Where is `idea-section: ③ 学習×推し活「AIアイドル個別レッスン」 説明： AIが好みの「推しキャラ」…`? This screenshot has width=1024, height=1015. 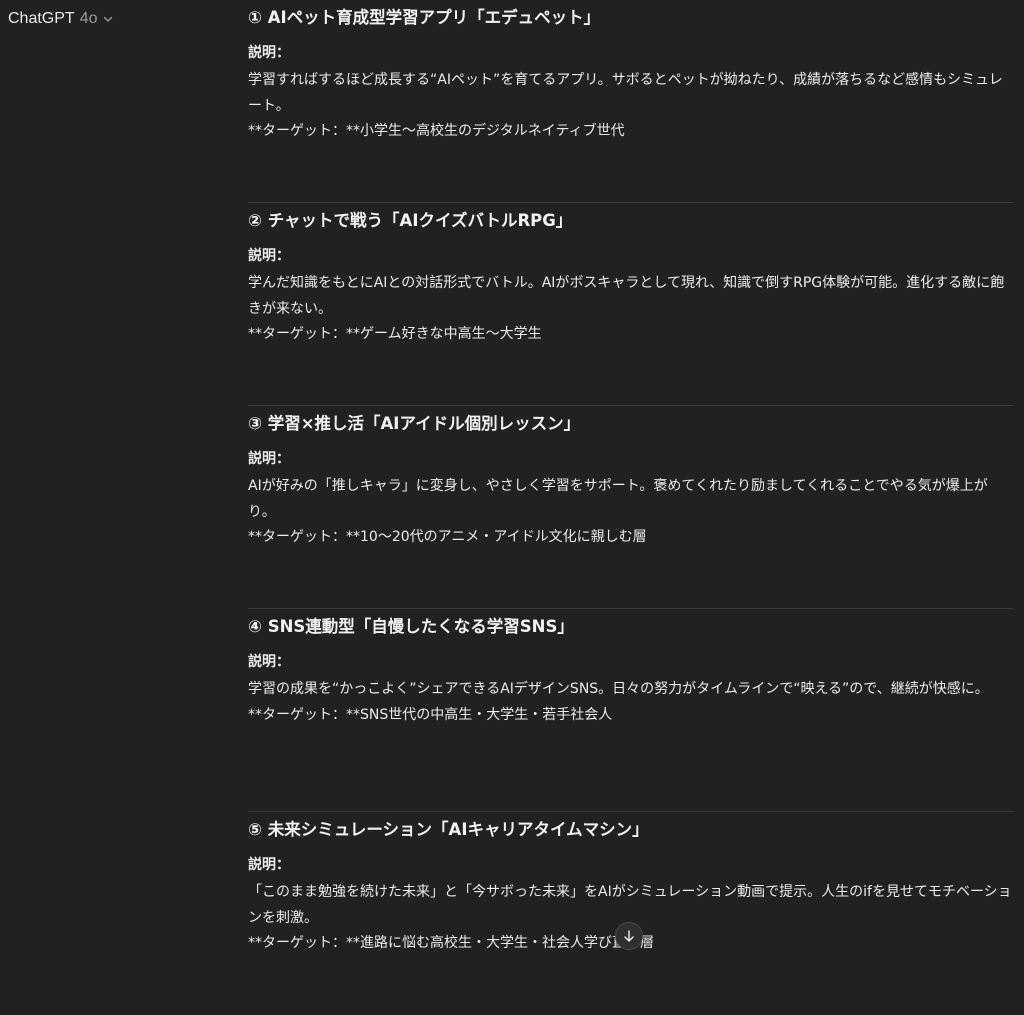
idea-section: ③ 学習×推し活「AIアイドル個別レッスン」 説明： AIが好みの「推しキャラ」… is located at coordinates (630, 507).